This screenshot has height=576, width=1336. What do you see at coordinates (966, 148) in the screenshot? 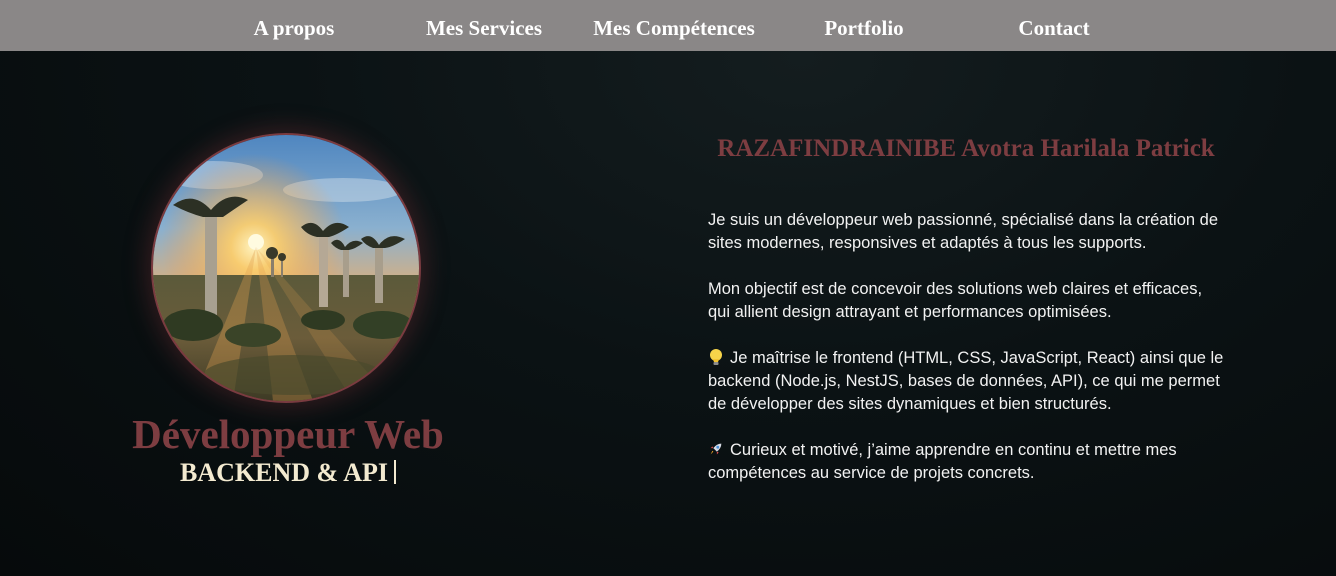
I see `profile-name-heading: RAZAFINDRAINIBE Avotra Harilala Patrick` at bounding box center [966, 148].